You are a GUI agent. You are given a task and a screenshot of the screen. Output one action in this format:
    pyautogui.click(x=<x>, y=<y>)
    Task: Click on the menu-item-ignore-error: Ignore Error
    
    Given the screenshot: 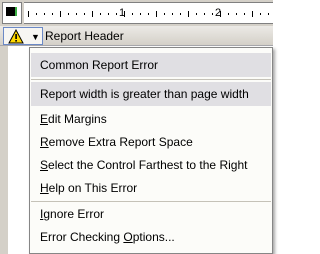 What is the action you would take?
    pyautogui.click(x=151, y=214)
    